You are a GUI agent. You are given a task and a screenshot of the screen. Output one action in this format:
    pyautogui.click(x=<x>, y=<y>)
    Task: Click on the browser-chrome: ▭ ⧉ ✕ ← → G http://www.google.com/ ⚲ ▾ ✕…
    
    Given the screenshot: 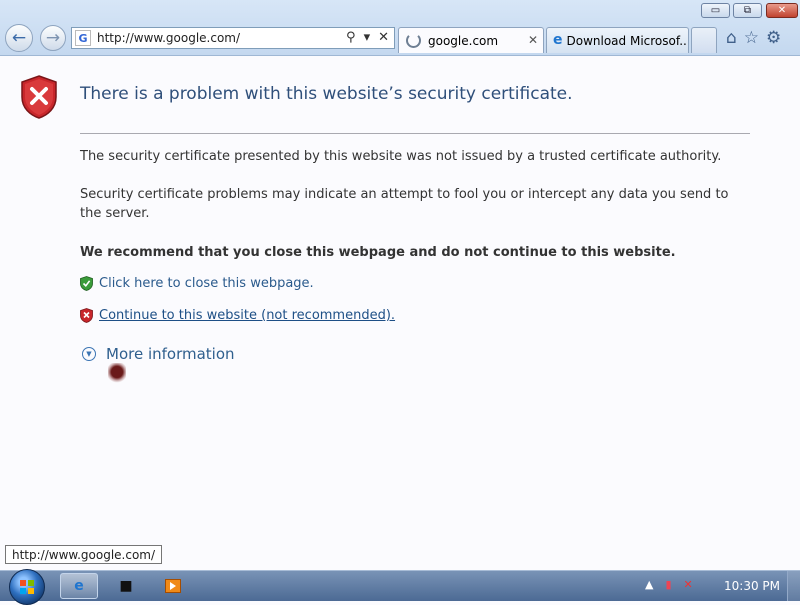 What is the action you would take?
    pyautogui.click(x=400, y=28)
    